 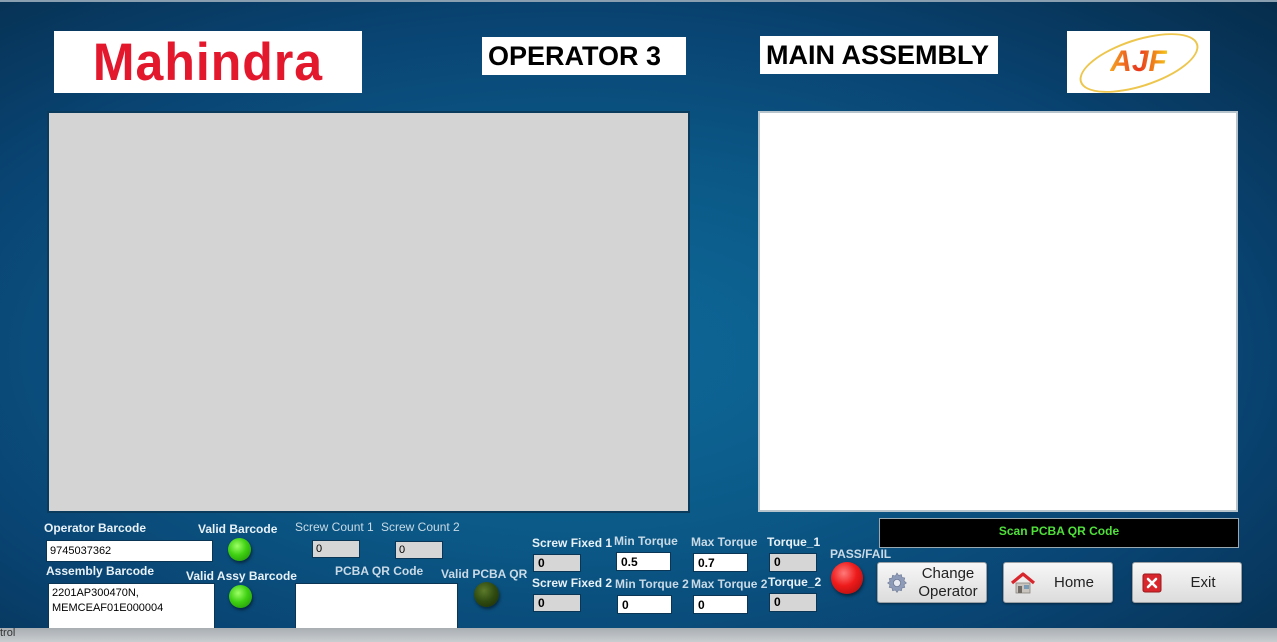 What do you see at coordinates (572, 543) in the screenshot?
I see `screw-fixed-1-label: Screw Fixed 1` at bounding box center [572, 543].